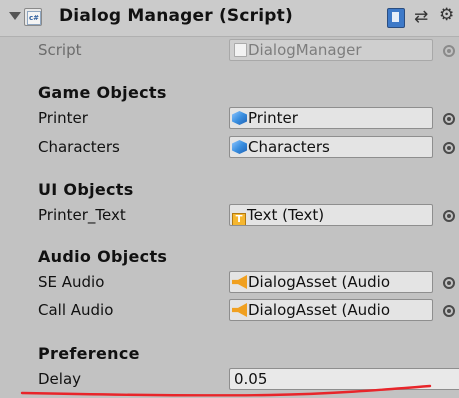 The width and height of the screenshot is (459, 398). I want to click on characters-picker-icon, so click(449, 148).